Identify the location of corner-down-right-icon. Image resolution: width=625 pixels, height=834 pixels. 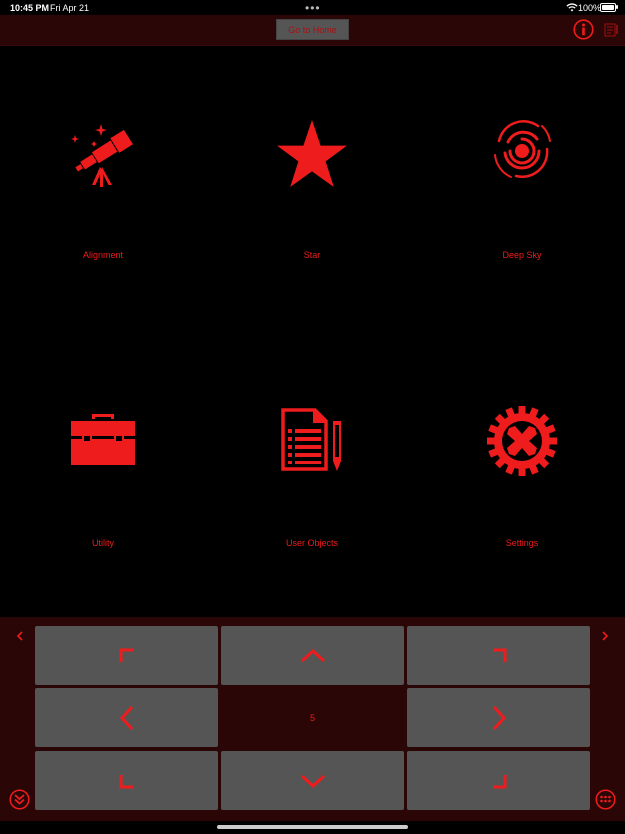
(499, 781).